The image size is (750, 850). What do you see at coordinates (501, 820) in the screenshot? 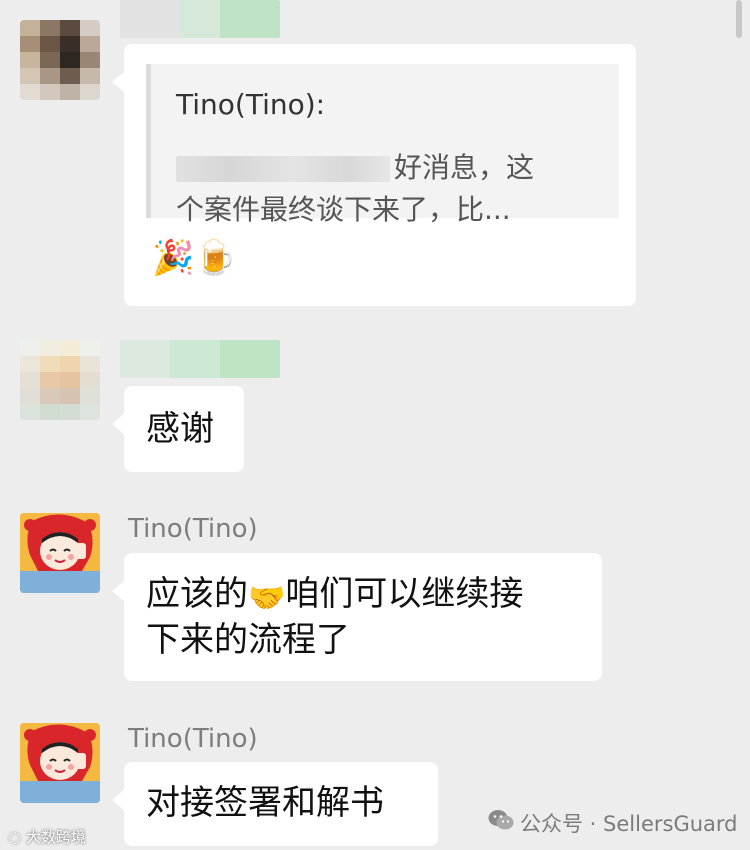
I see `wechat-icon` at bounding box center [501, 820].